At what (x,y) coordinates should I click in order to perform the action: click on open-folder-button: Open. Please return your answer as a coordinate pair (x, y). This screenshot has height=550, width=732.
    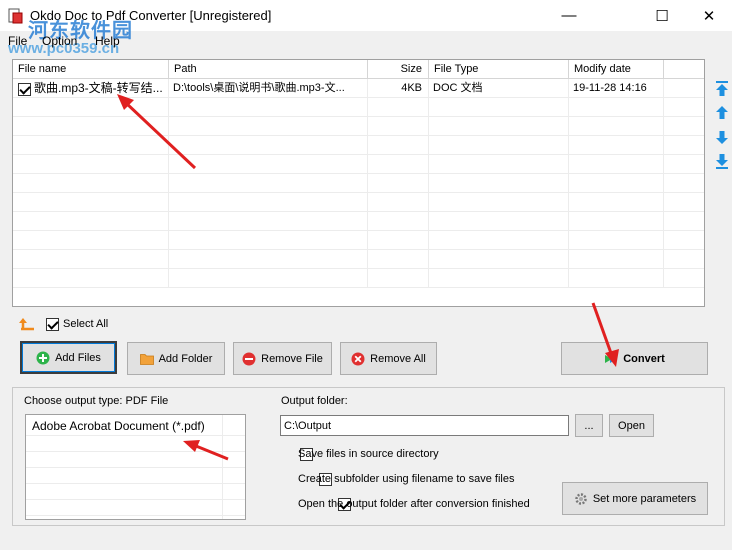
    Looking at the image, I should click on (631, 425).